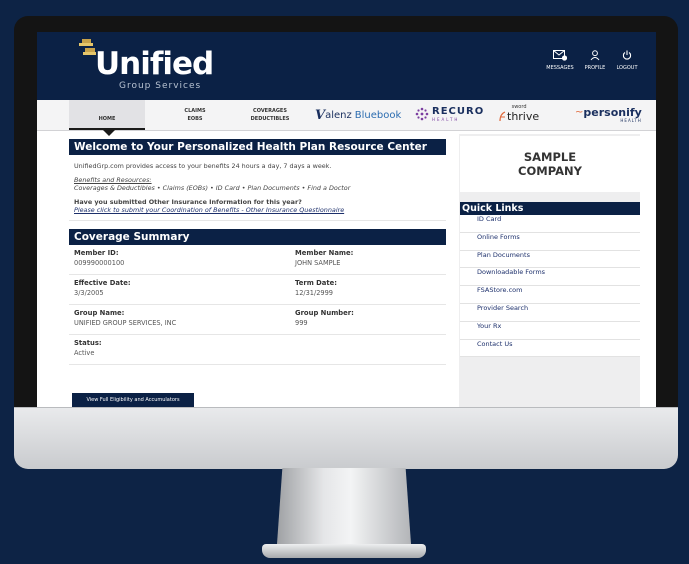  What do you see at coordinates (257, 237) in the screenshot?
I see `coverage-summary-title: Coverage Summary` at bounding box center [257, 237].